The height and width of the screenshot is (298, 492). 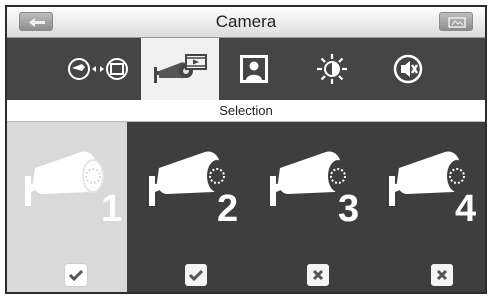 I want to click on camera-cell-1: 1, so click(x=67, y=207).